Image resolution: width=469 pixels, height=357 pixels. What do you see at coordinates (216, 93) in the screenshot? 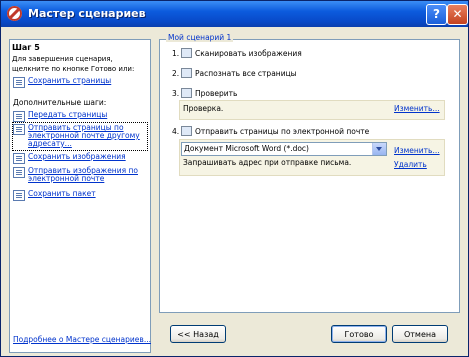
I see `step-label: Проверить` at bounding box center [216, 93].